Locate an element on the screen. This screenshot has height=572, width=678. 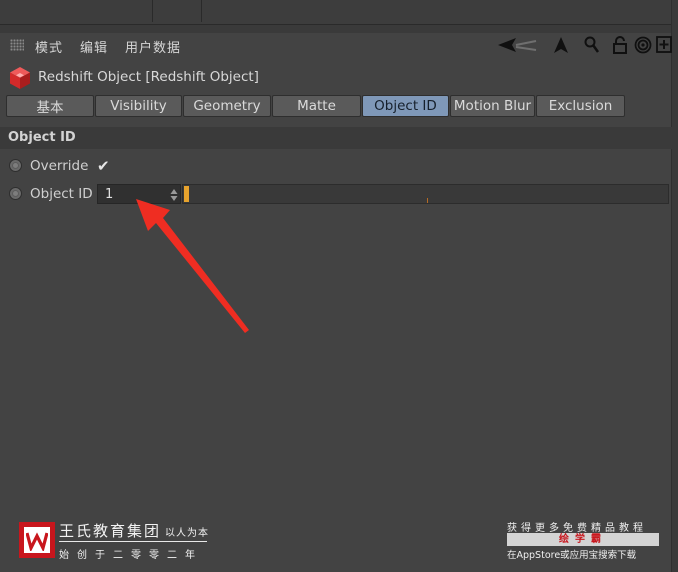
wangshi-logo is located at coordinates (37, 540).